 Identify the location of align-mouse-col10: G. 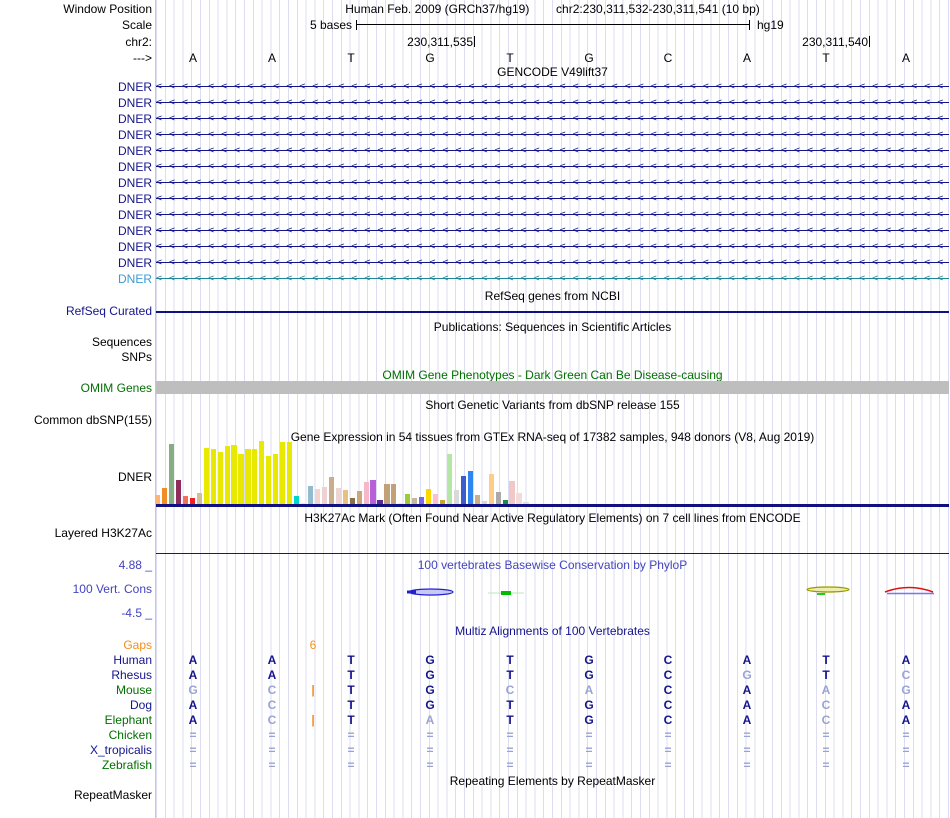
(906, 690).